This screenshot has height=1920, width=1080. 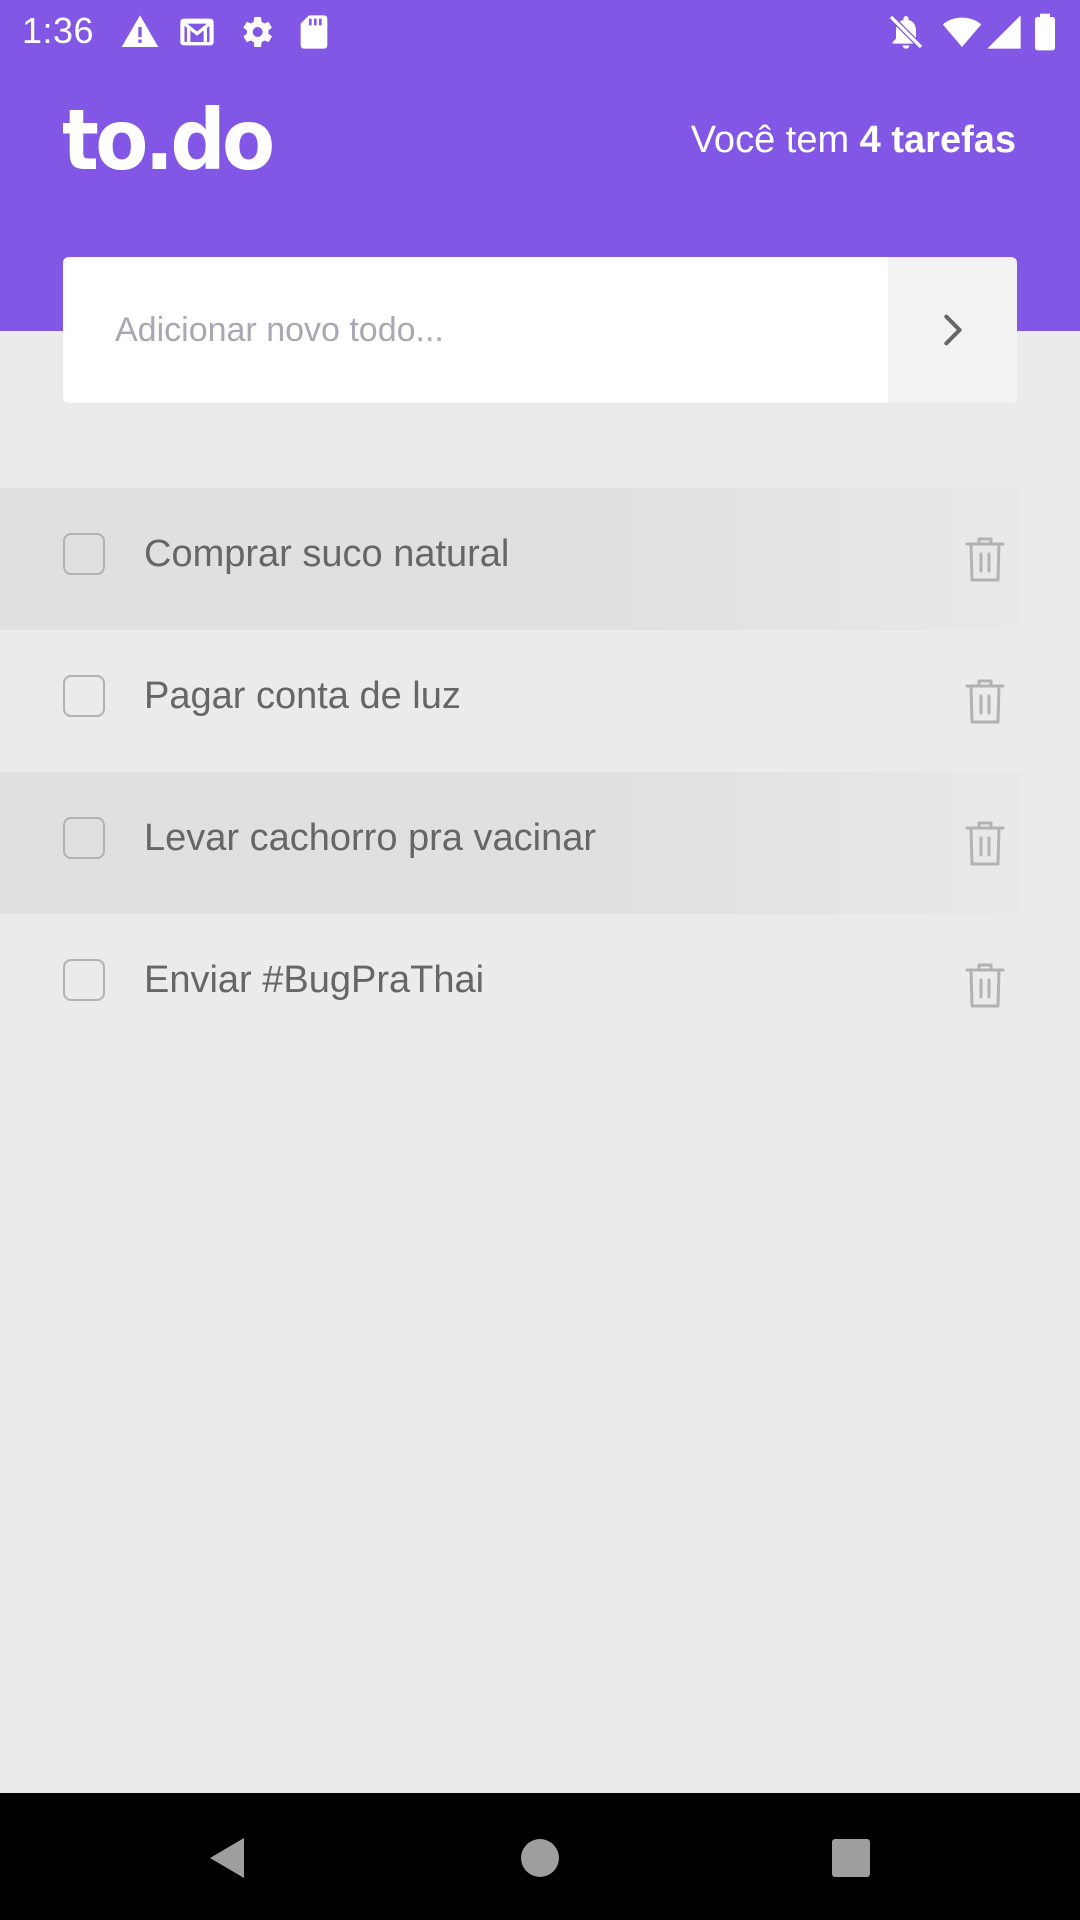 I want to click on task-item: Levar cachorro pra vacinar, so click(x=540, y=843).